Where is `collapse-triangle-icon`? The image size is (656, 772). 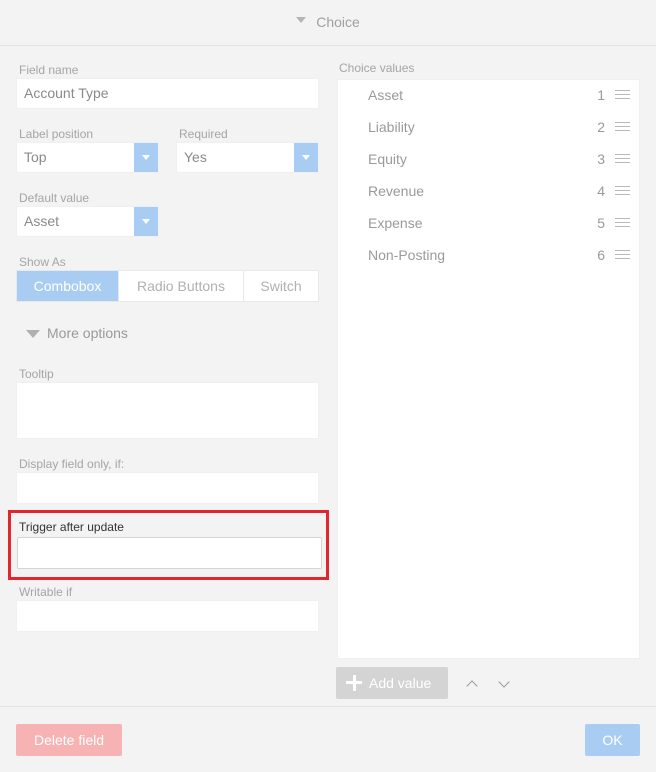 collapse-triangle-icon is located at coordinates (301, 20).